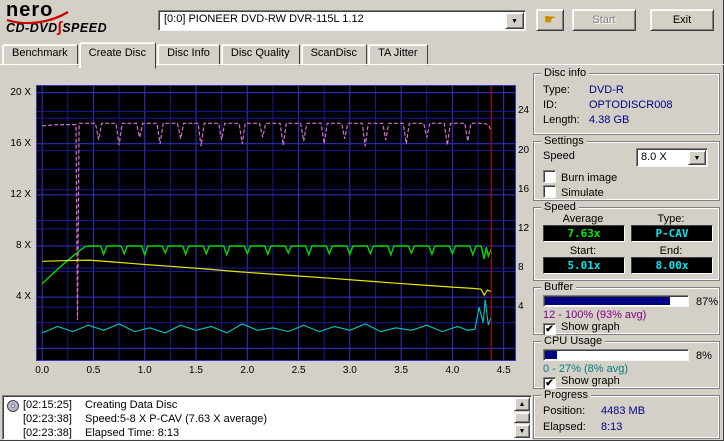  Describe the element at coordinates (564, 141) in the screenshot. I see `settings-title: Settings` at that location.